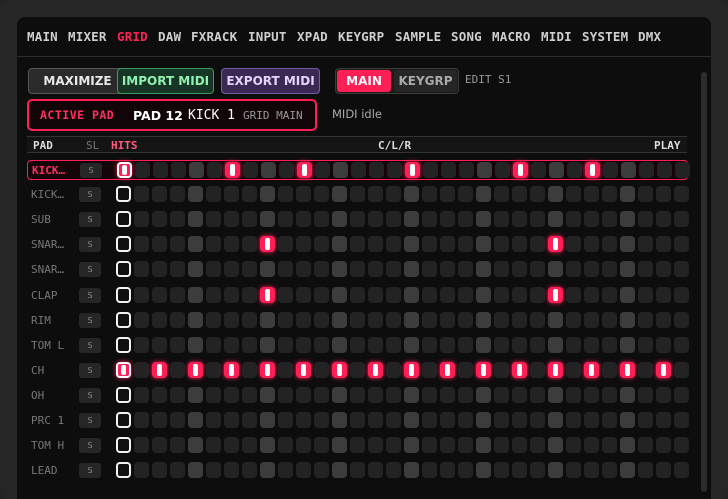  I want to click on pad-row-name: PRC 1, so click(54, 420).